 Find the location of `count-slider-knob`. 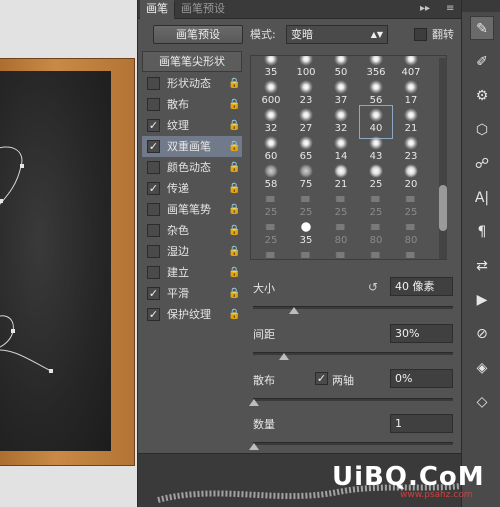

count-slider-knob is located at coordinates (254, 446).